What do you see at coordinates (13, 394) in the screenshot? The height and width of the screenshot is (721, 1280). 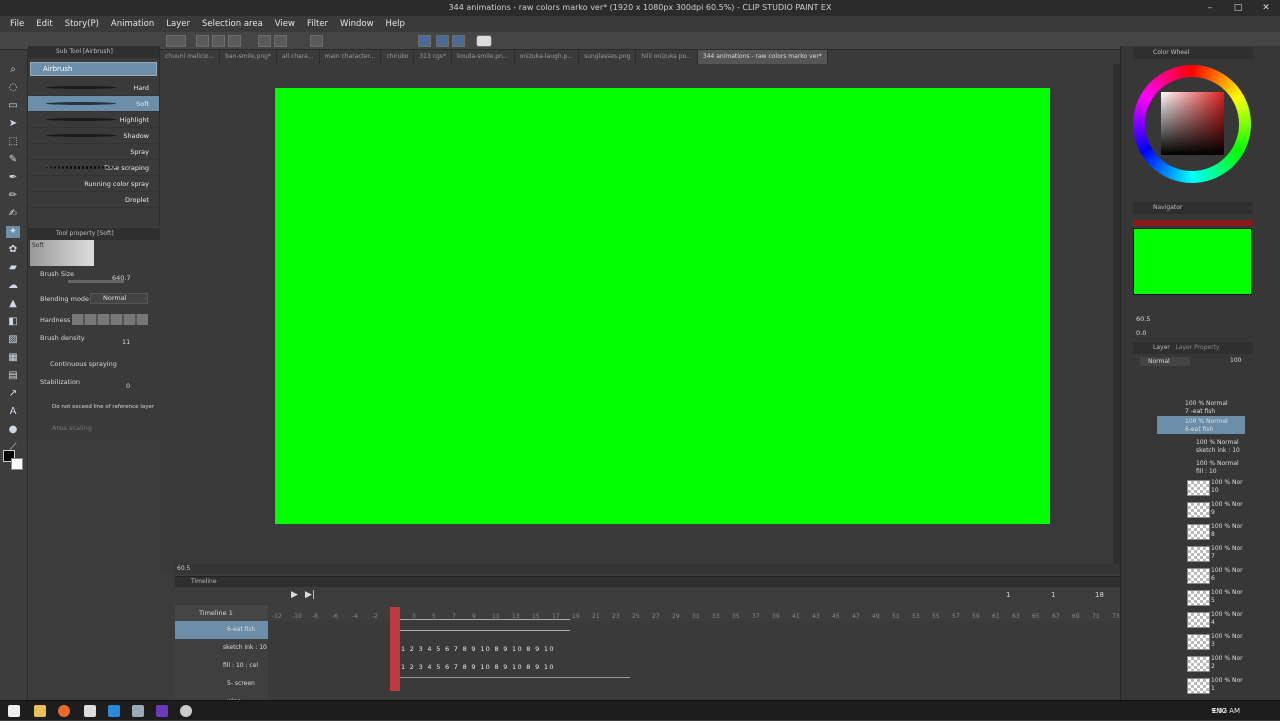 I see `operation-icon: ↗` at bounding box center [13, 394].